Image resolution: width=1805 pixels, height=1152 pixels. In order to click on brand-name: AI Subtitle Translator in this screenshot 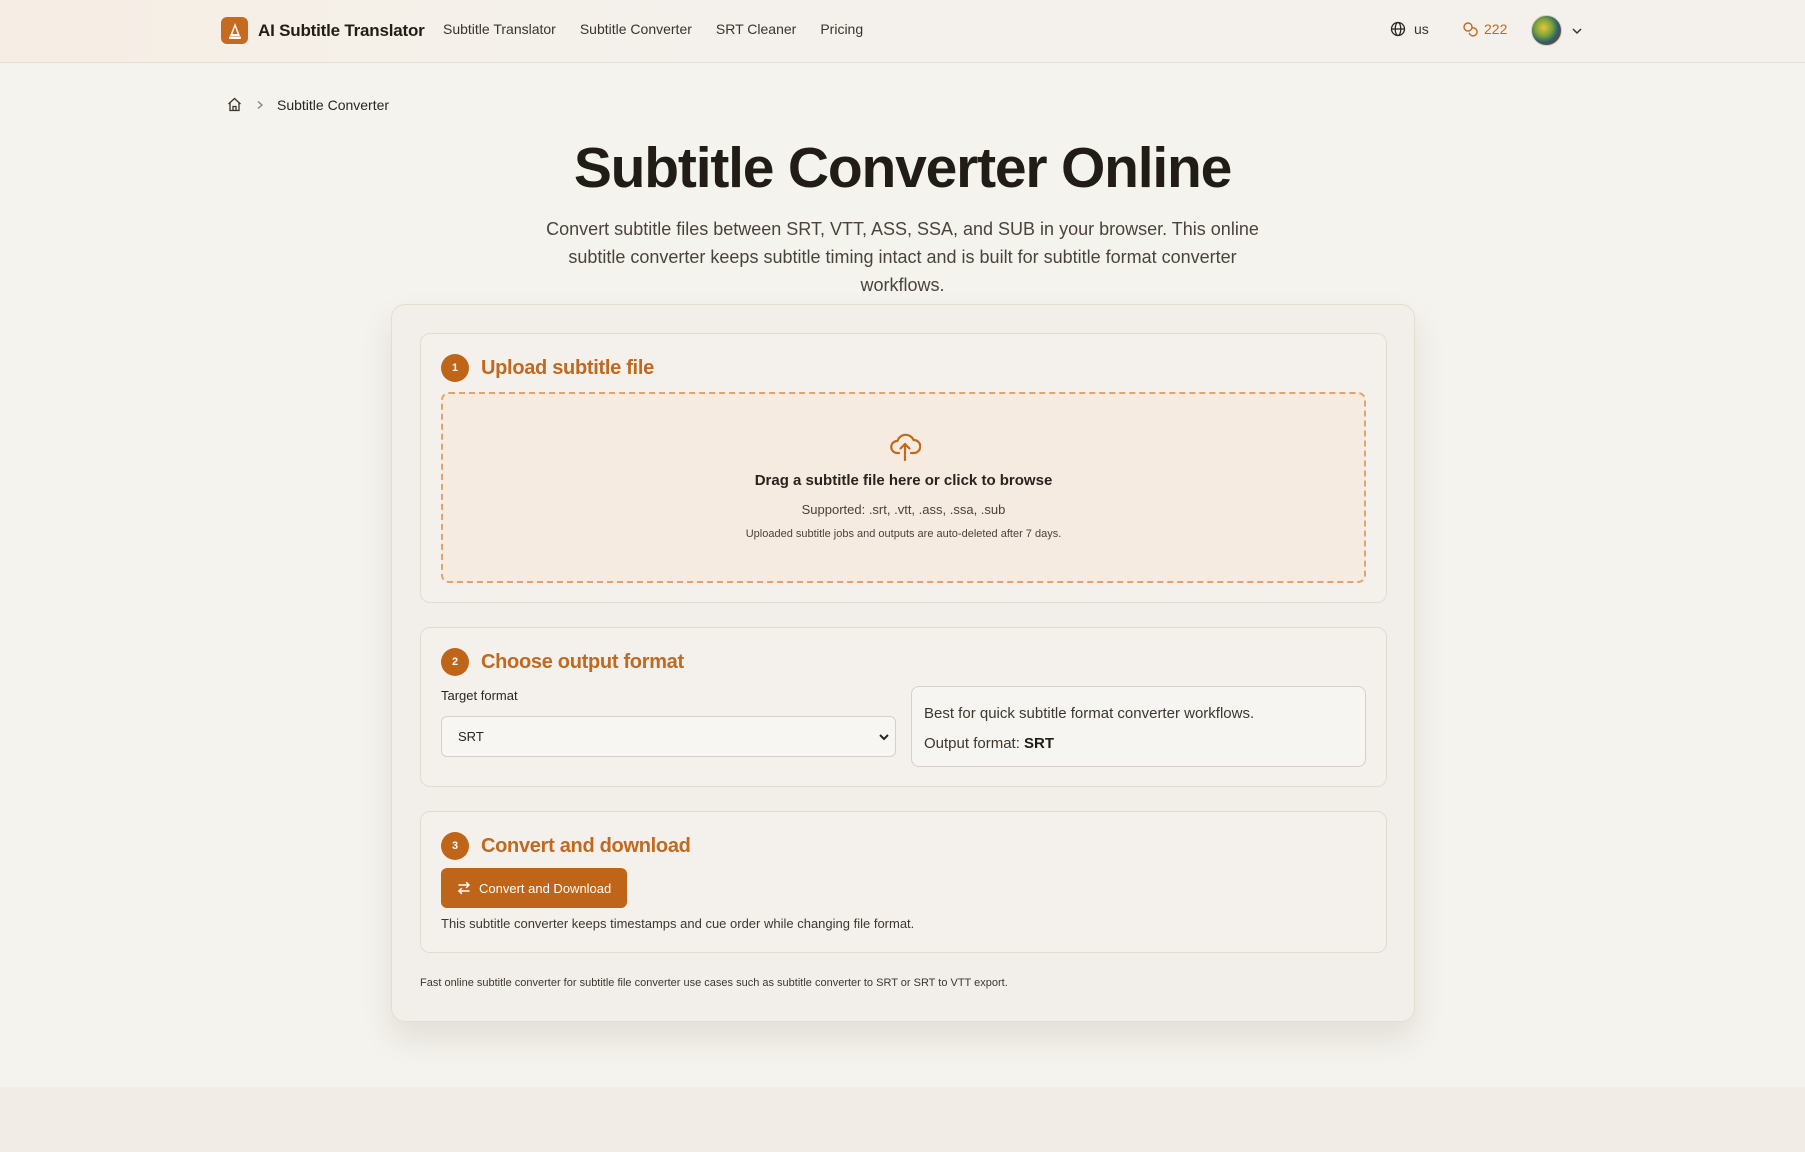, I will do `click(341, 30)`.